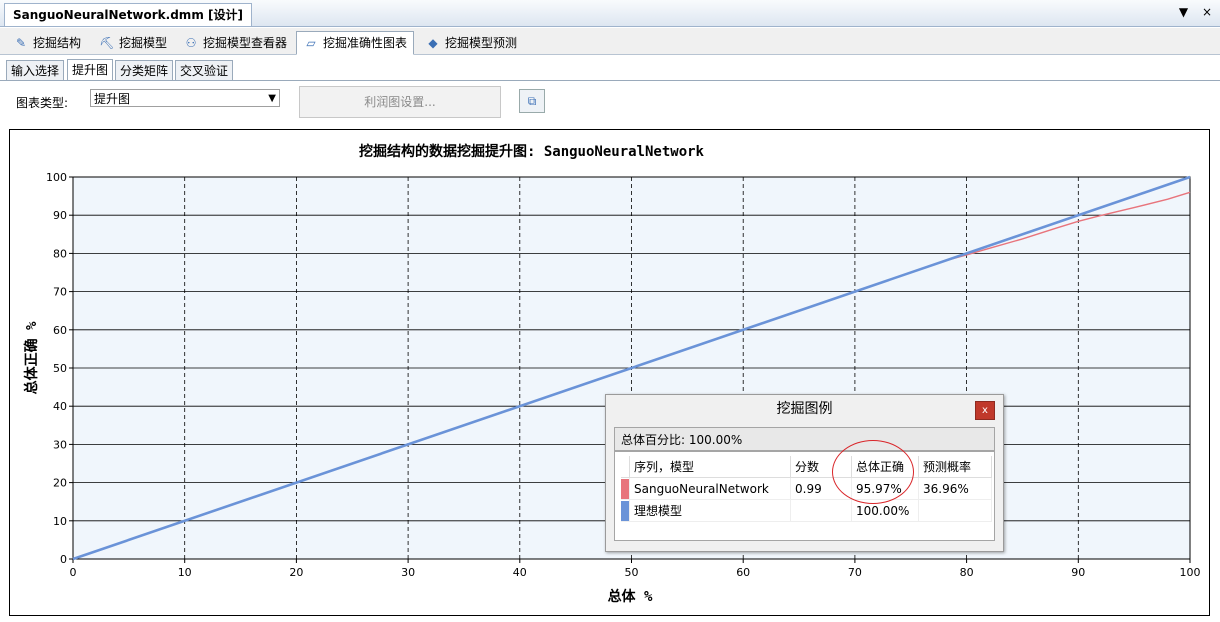 This screenshot has width=1220, height=622. I want to click on x-tick-label: 90, so click(1078, 572).